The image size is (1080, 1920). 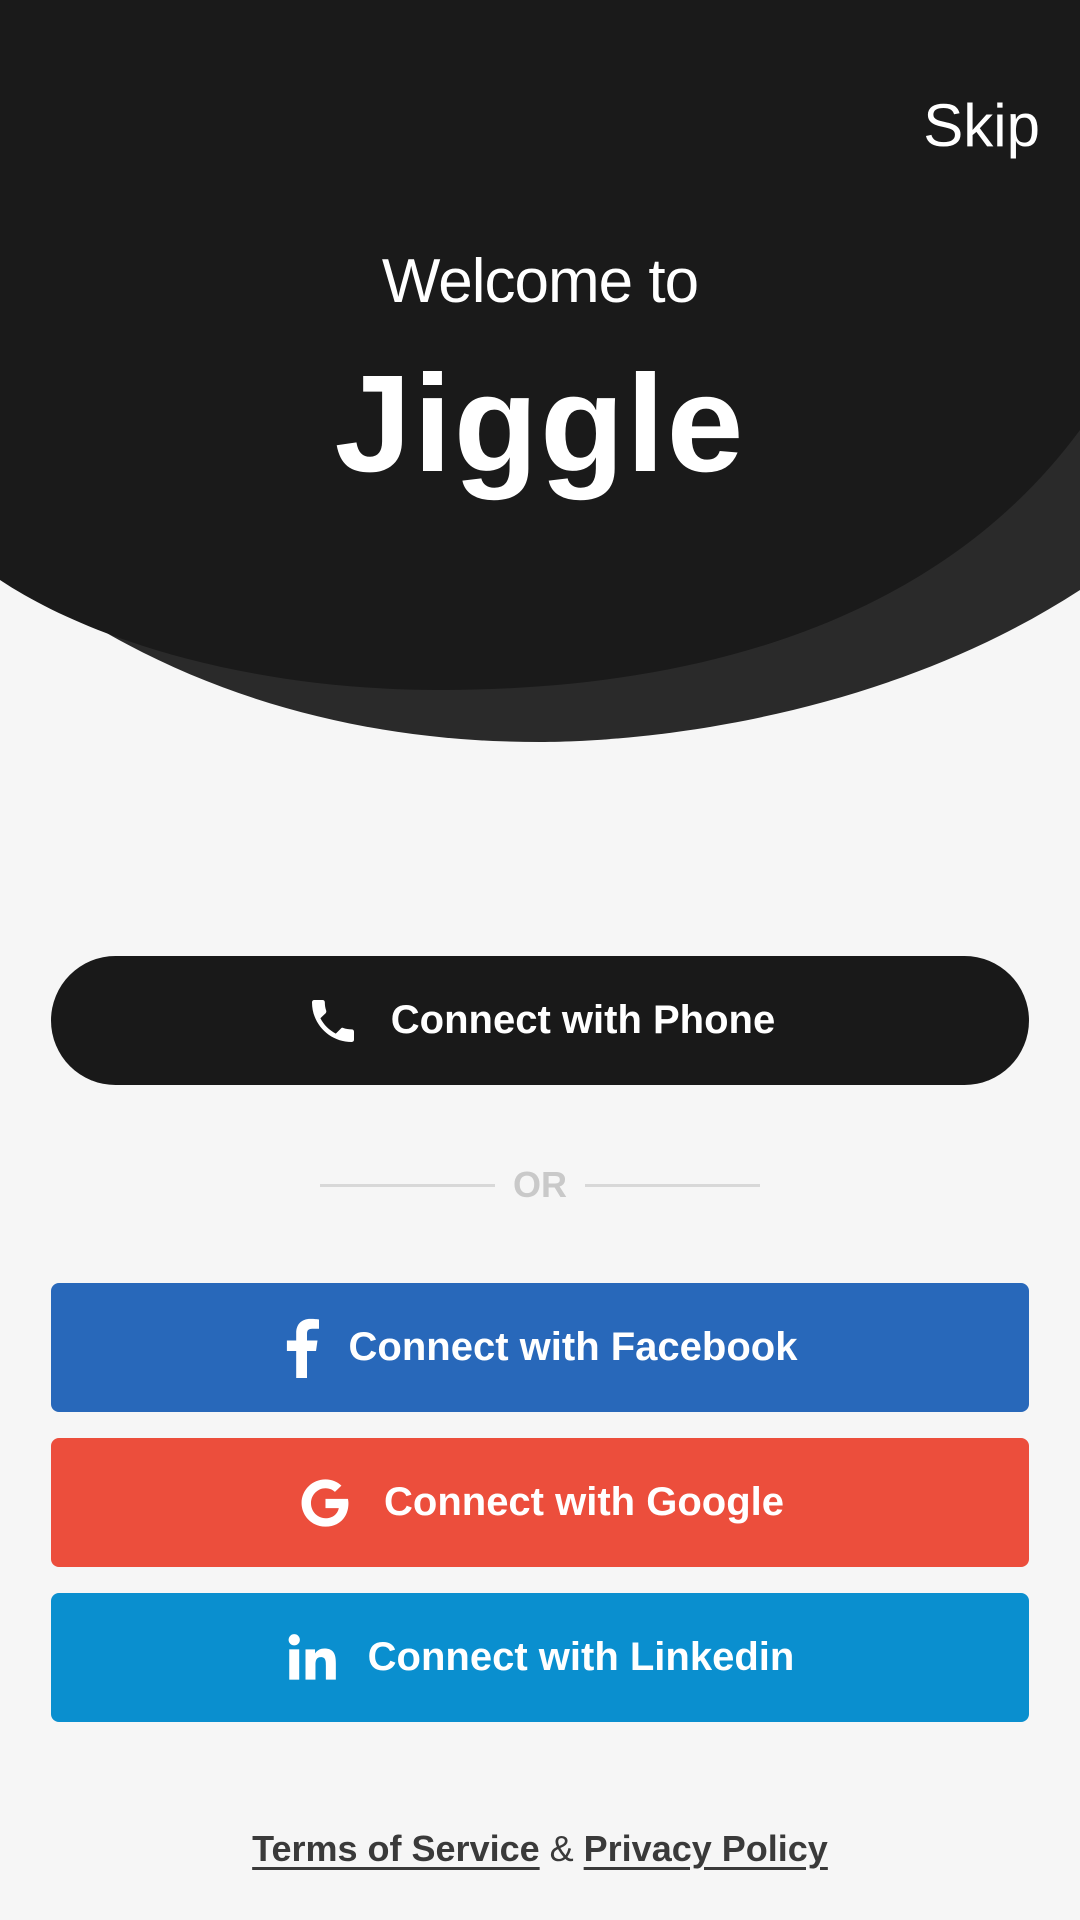 I want to click on connect-facebook-button: Connect with Facebook, so click(x=540, y=1347).